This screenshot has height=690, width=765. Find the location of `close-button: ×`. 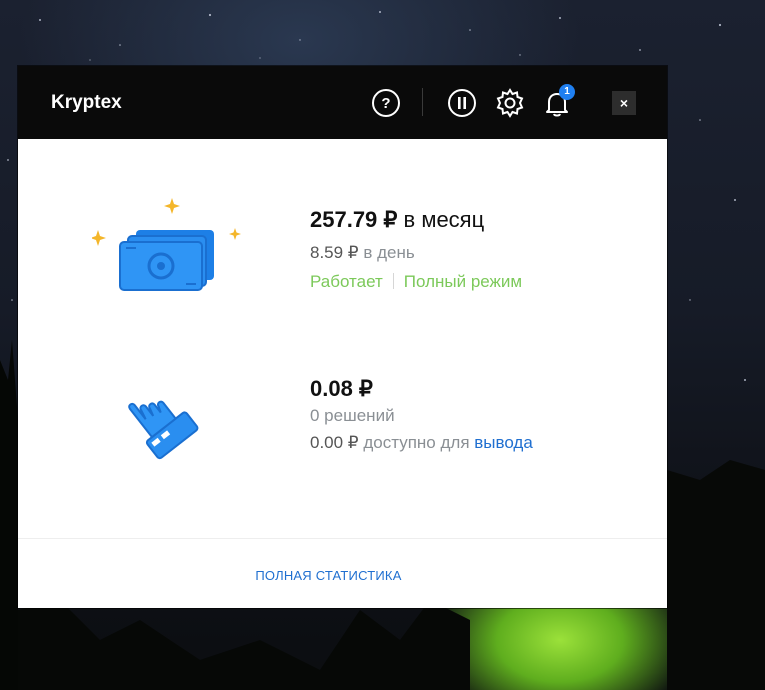

close-button: × is located at coordinates (624, 103).